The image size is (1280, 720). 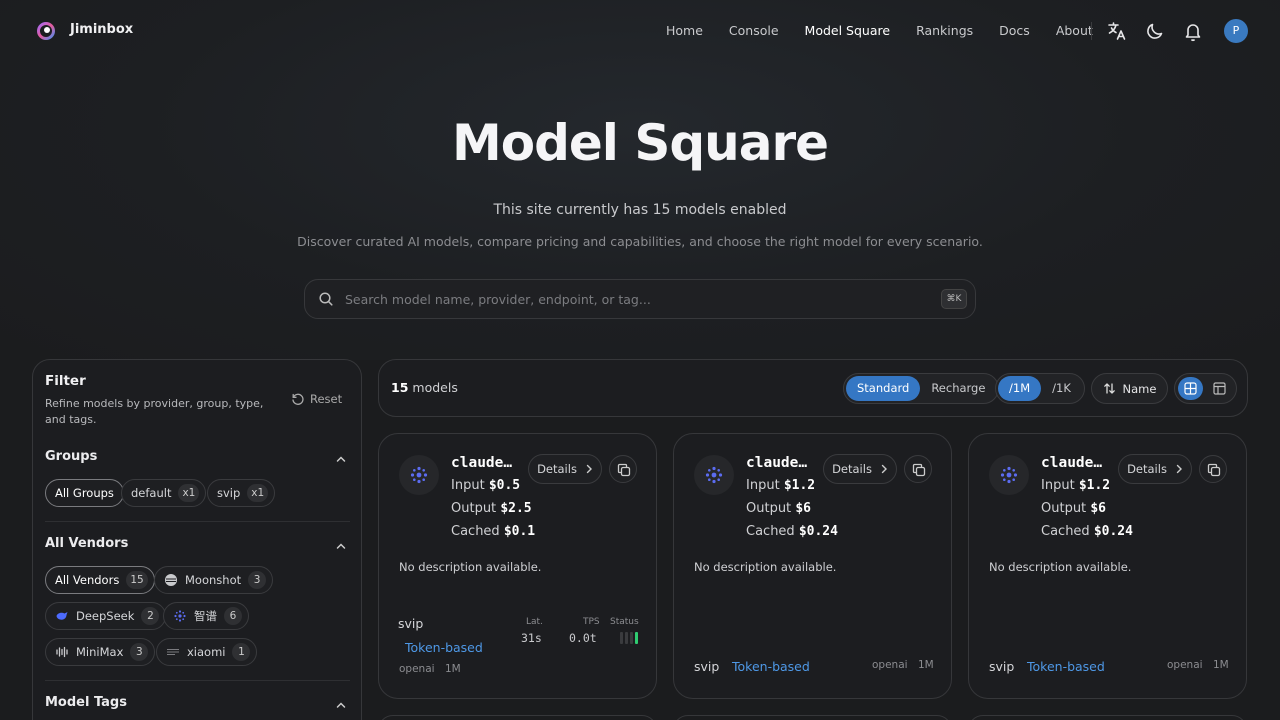 I want to click on pricing-standard-option: Standard, so click(x=883, y=388).